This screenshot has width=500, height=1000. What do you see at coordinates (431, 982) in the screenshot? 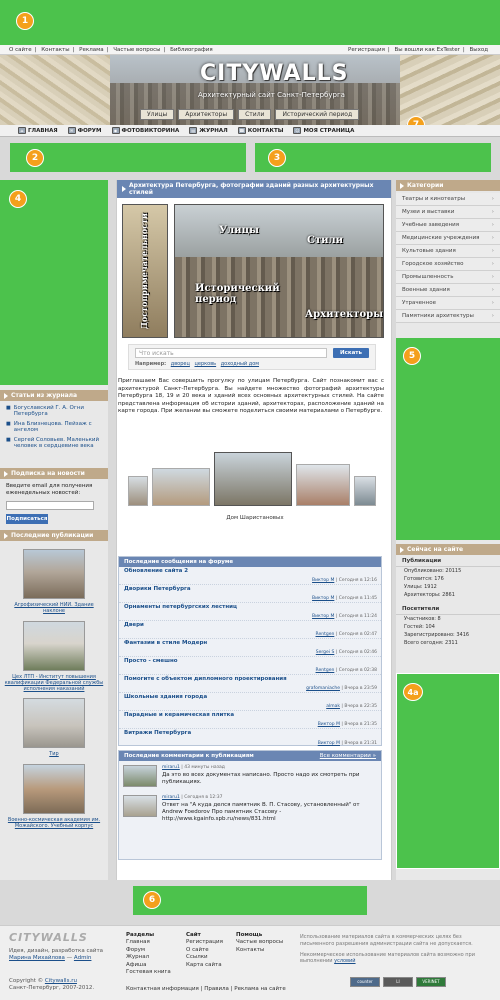
I see `counter-badge: VERINET` at bounding box center [431, 982].